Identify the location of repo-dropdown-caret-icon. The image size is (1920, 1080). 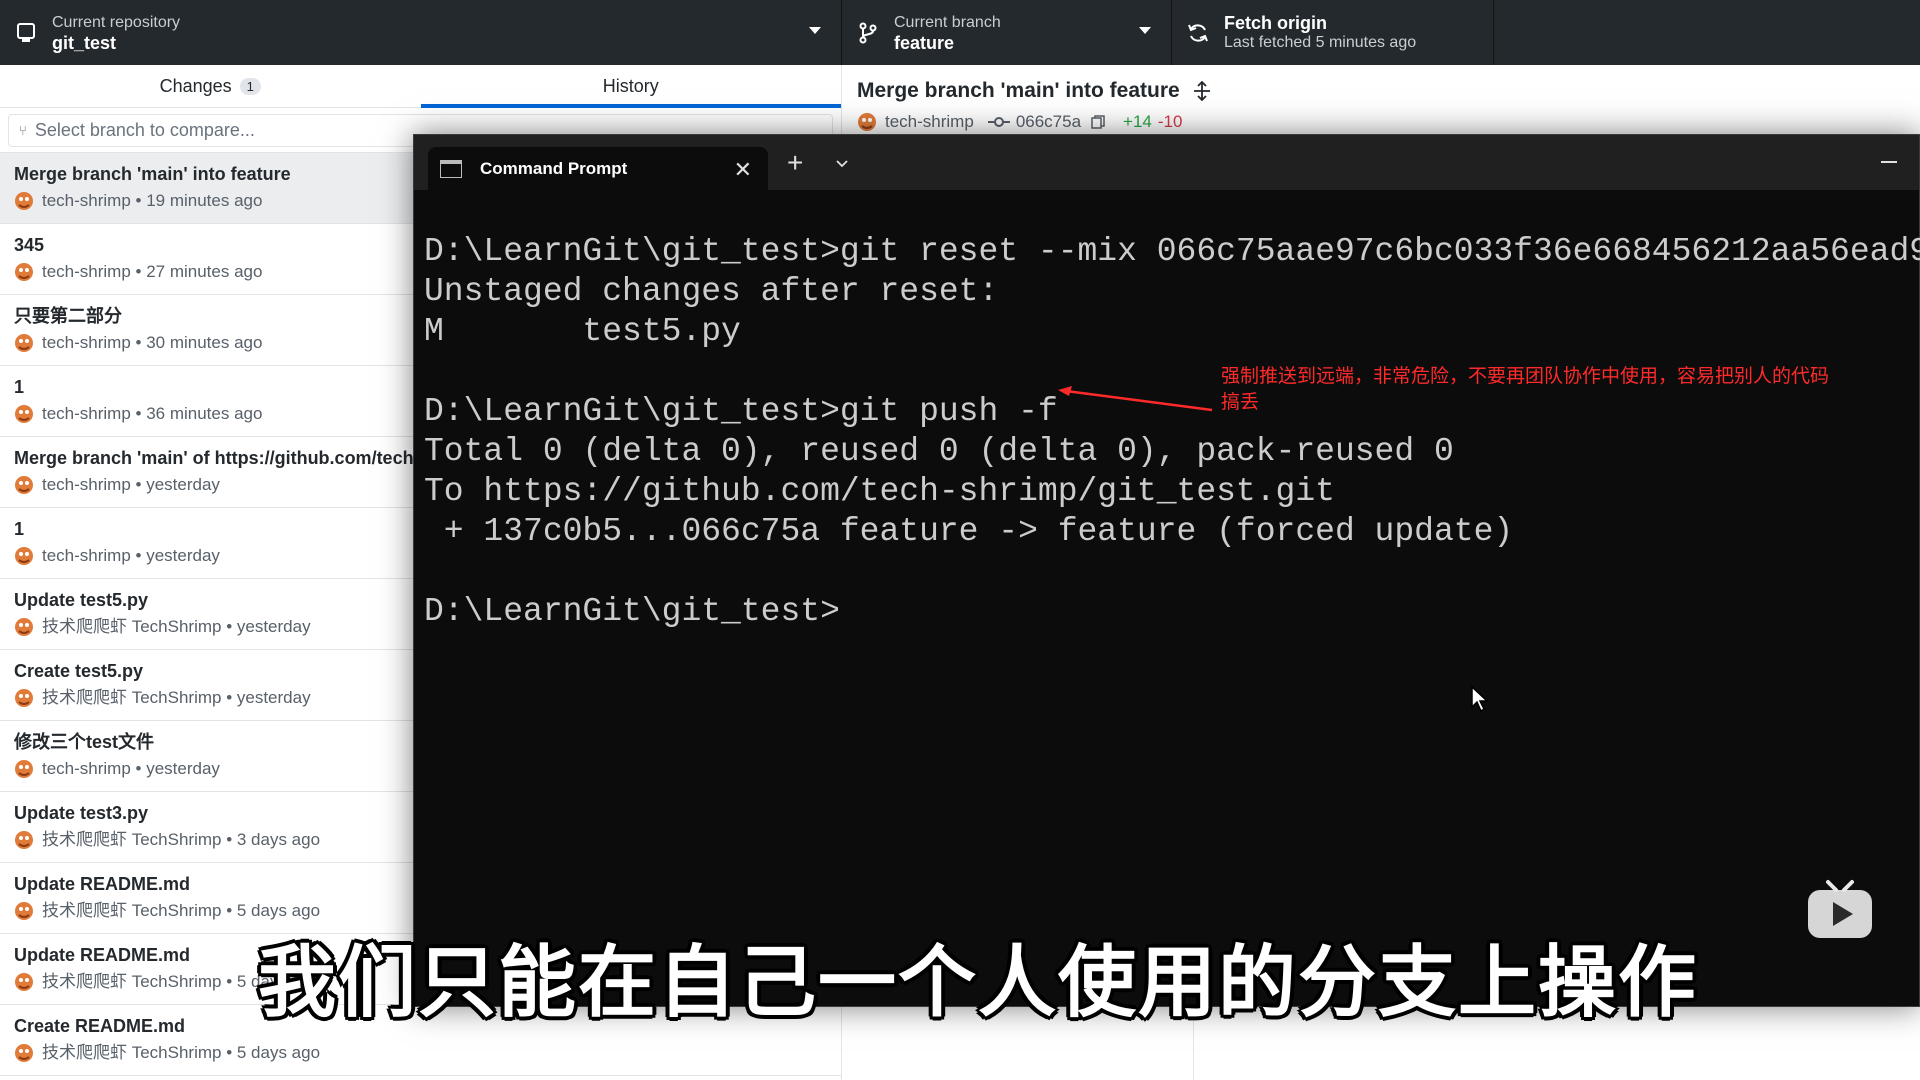
(815, 30).